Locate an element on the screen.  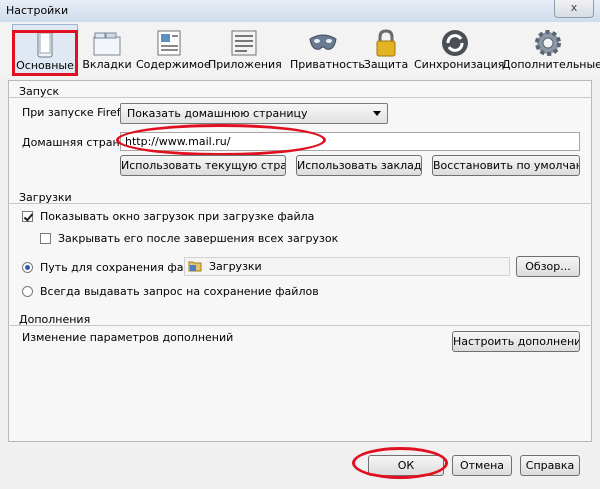
tab-security: Защита is located at coordinates (386, 49).